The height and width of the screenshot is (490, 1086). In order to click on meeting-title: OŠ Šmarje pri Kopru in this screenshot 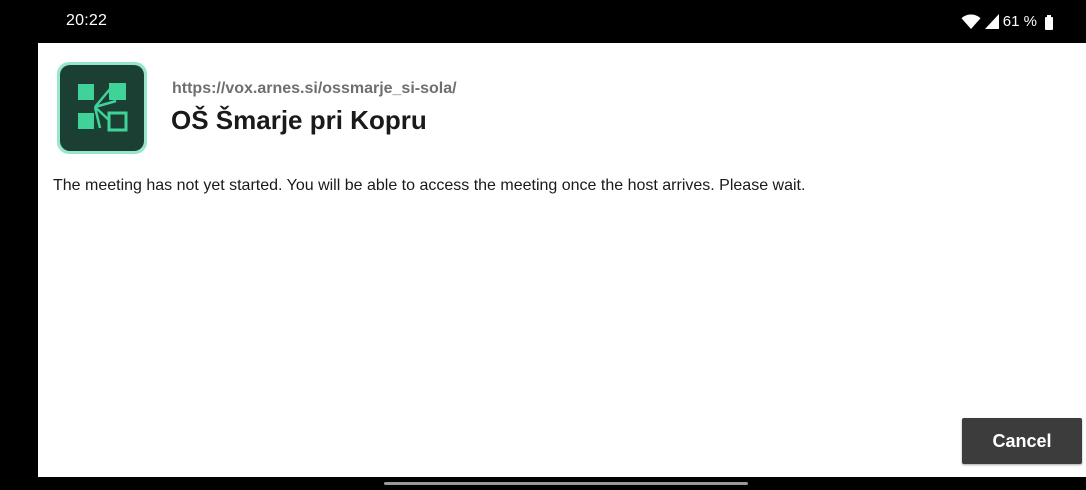, I will do `click(299, 120)`.